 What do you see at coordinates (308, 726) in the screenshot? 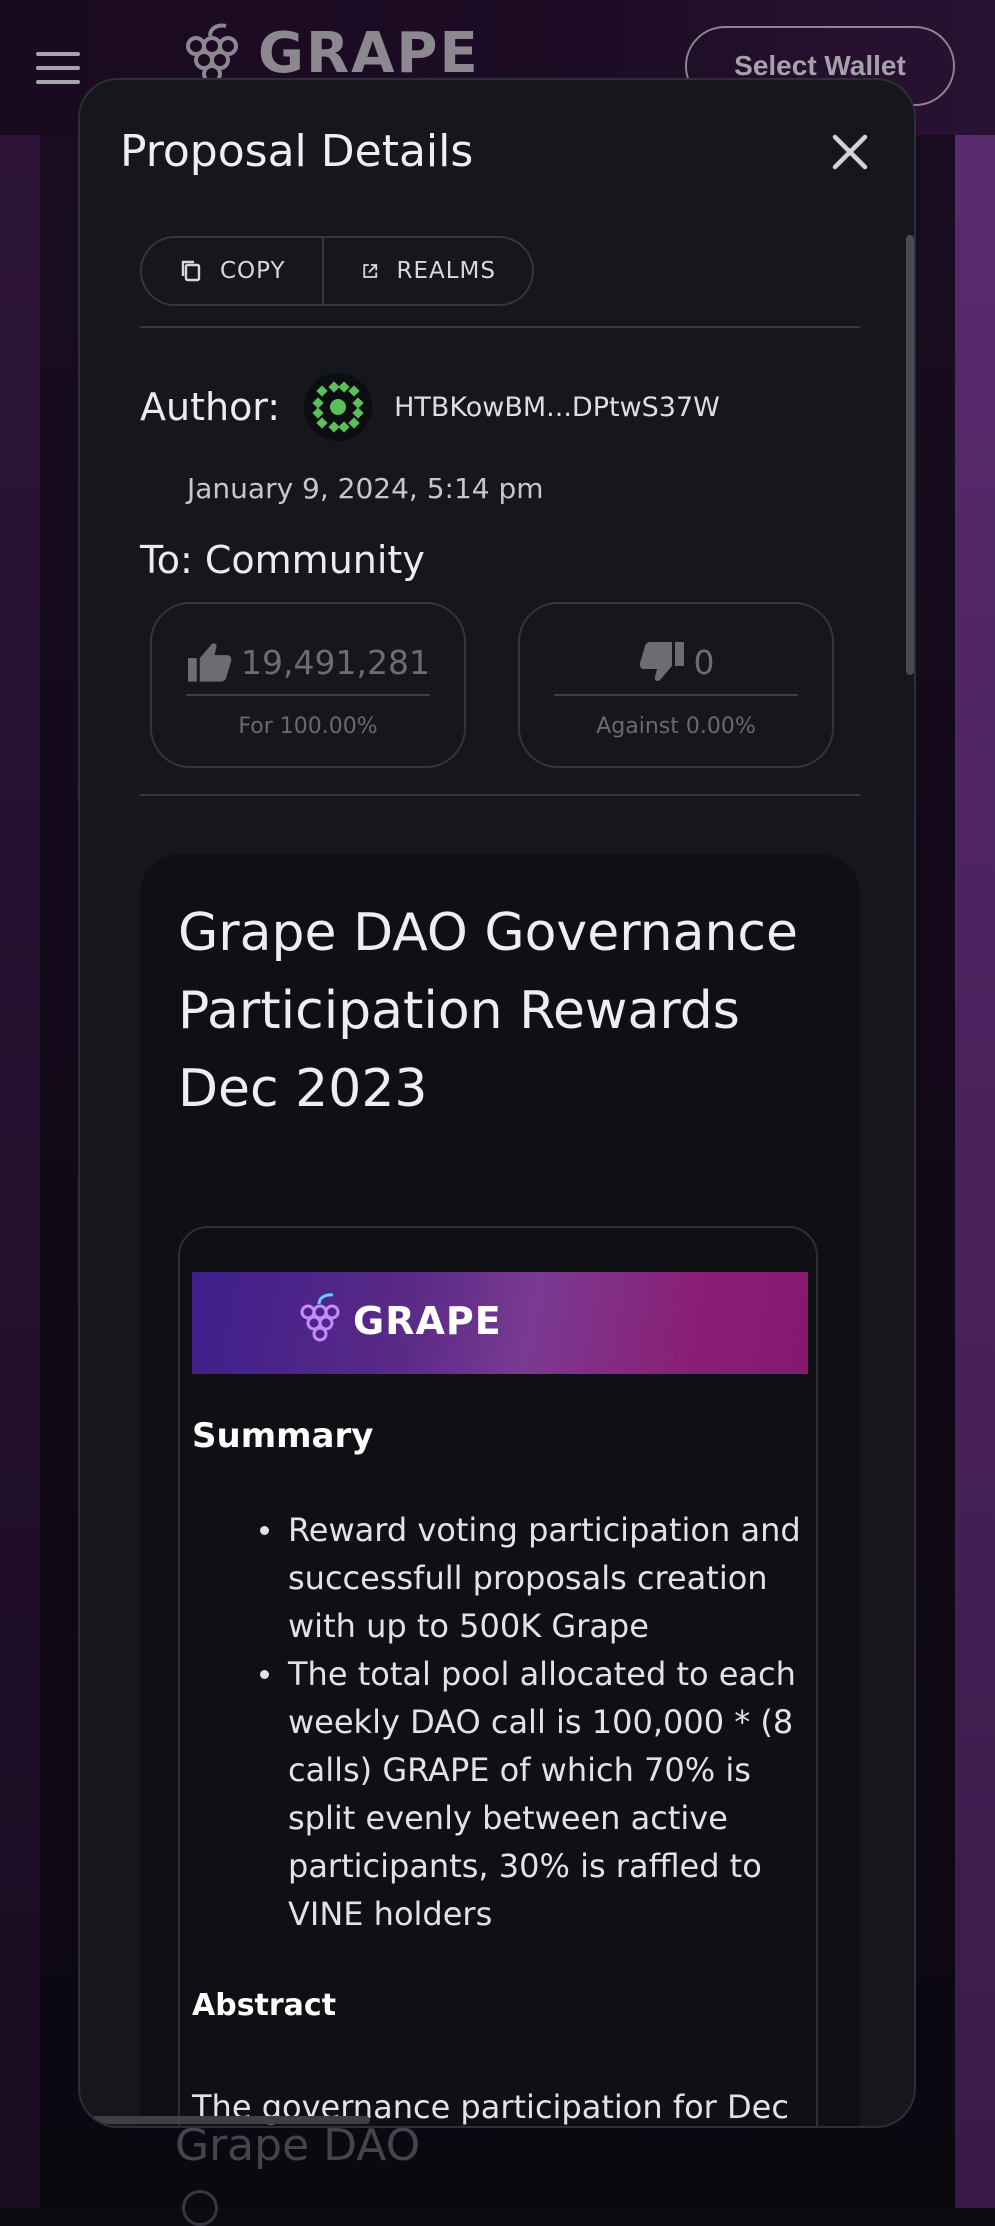
I see `votes-for-percentage: For 100.00%` at bounding box center [308, 726].